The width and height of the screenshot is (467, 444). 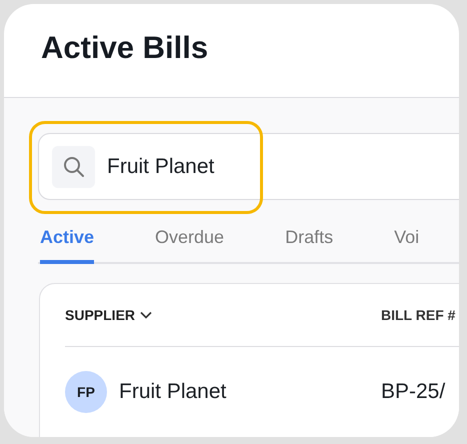 I want to click on column-header: BILL REF #, so click(x=420, y=315).